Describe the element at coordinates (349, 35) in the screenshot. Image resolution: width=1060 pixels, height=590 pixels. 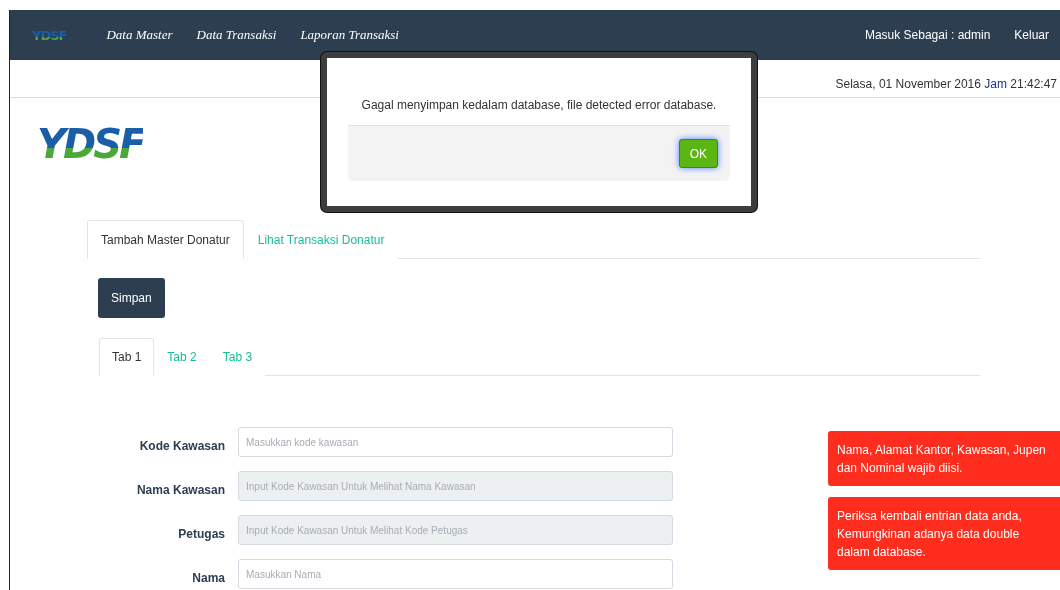
I see `nav-menu-link: Laporan Transaksi` at that location.